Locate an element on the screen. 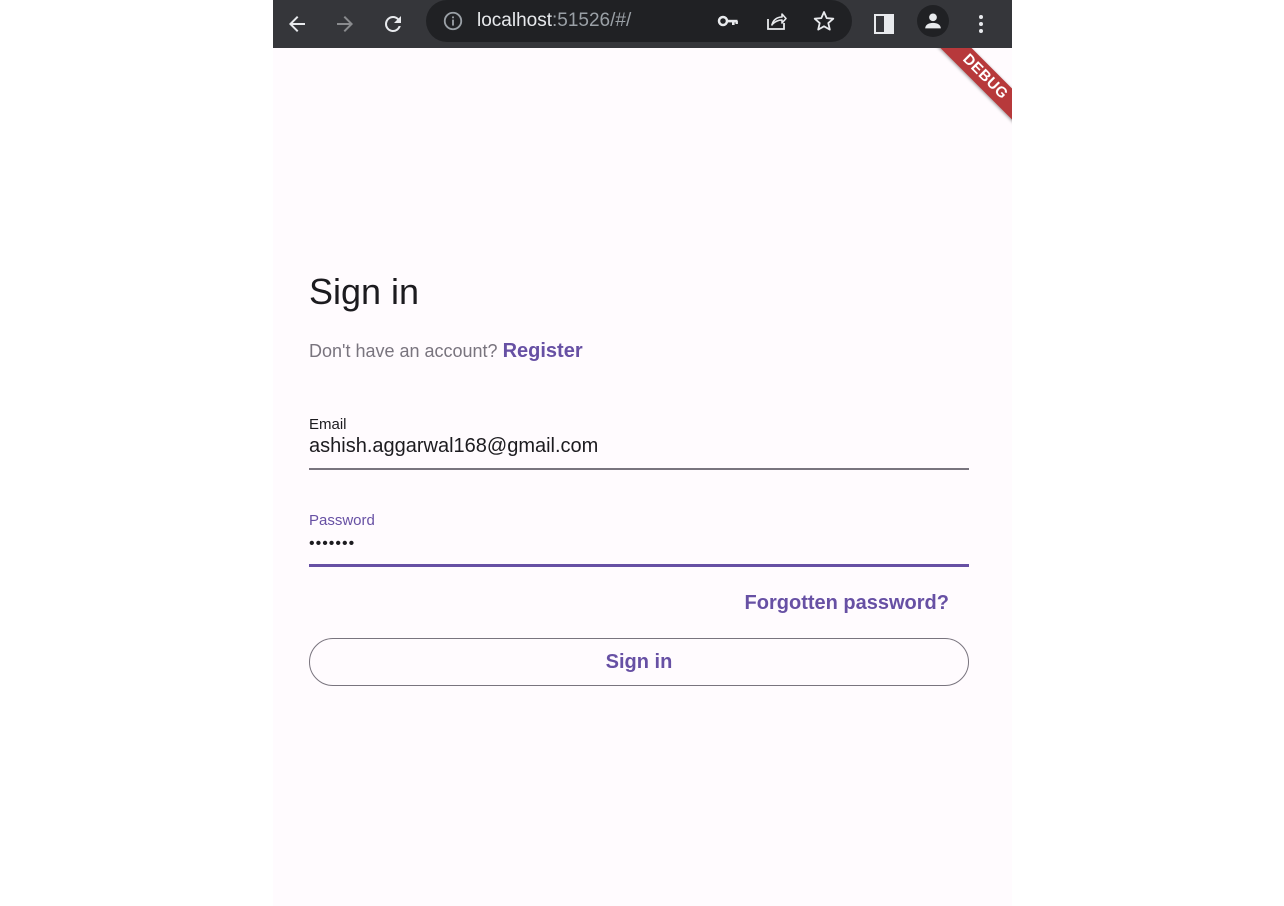 This screenshot has height=906, width=1284. password-input: ••••••• is located at coordinates (332, 544).